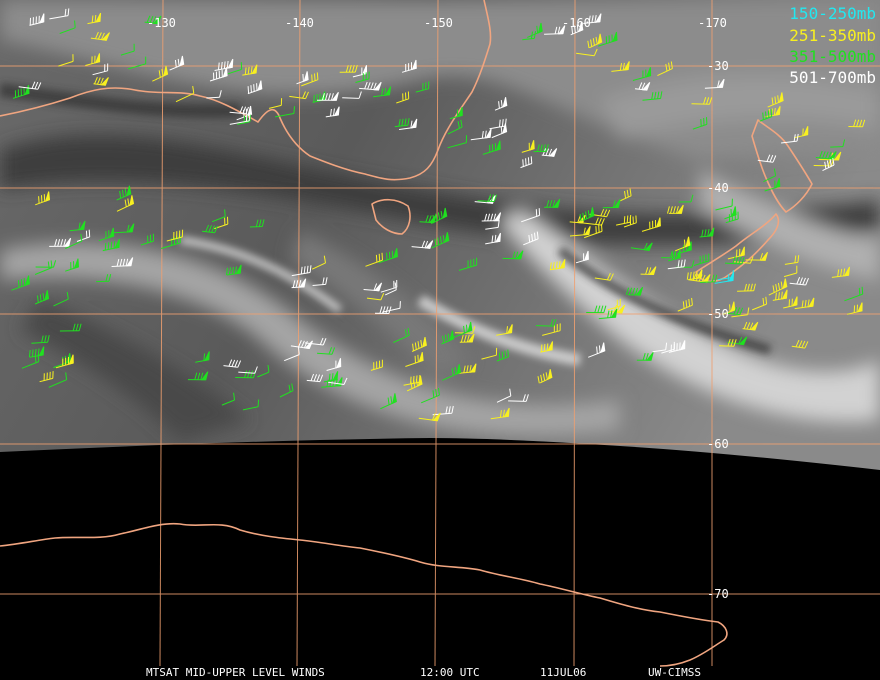 This screenshot has height=680, width=880. Describe the element at coordinates (832, 35) in the screenshot. I see `legend-item-251-350mb: 251-350mb` at that location.